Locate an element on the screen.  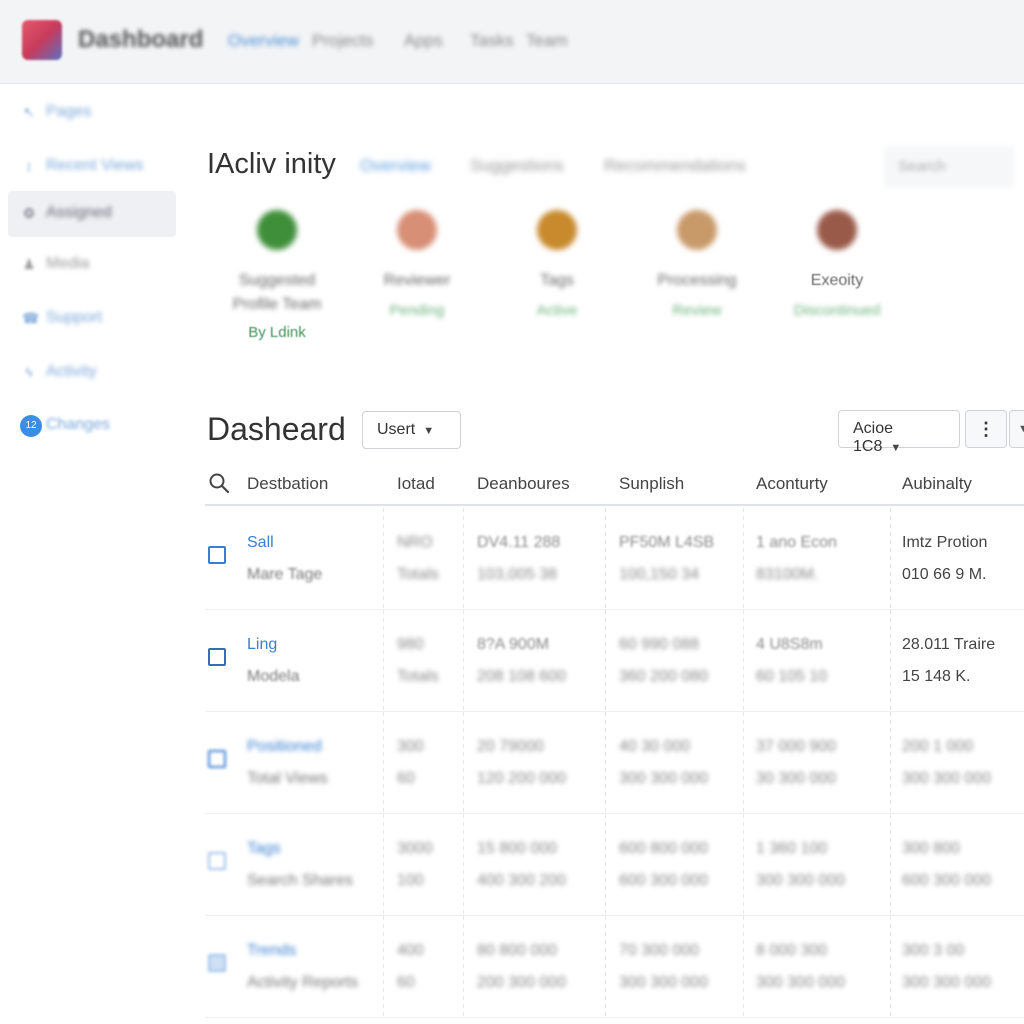
card-name: Suggested is located at coordinates (277, 280).